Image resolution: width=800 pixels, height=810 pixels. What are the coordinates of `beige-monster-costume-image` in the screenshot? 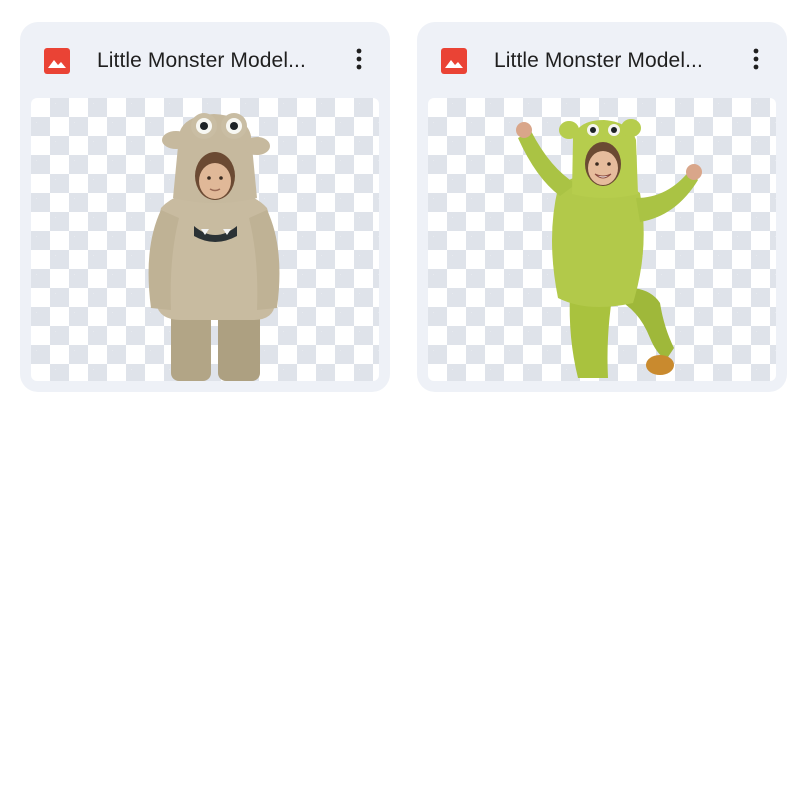 It's located at (214, 247).